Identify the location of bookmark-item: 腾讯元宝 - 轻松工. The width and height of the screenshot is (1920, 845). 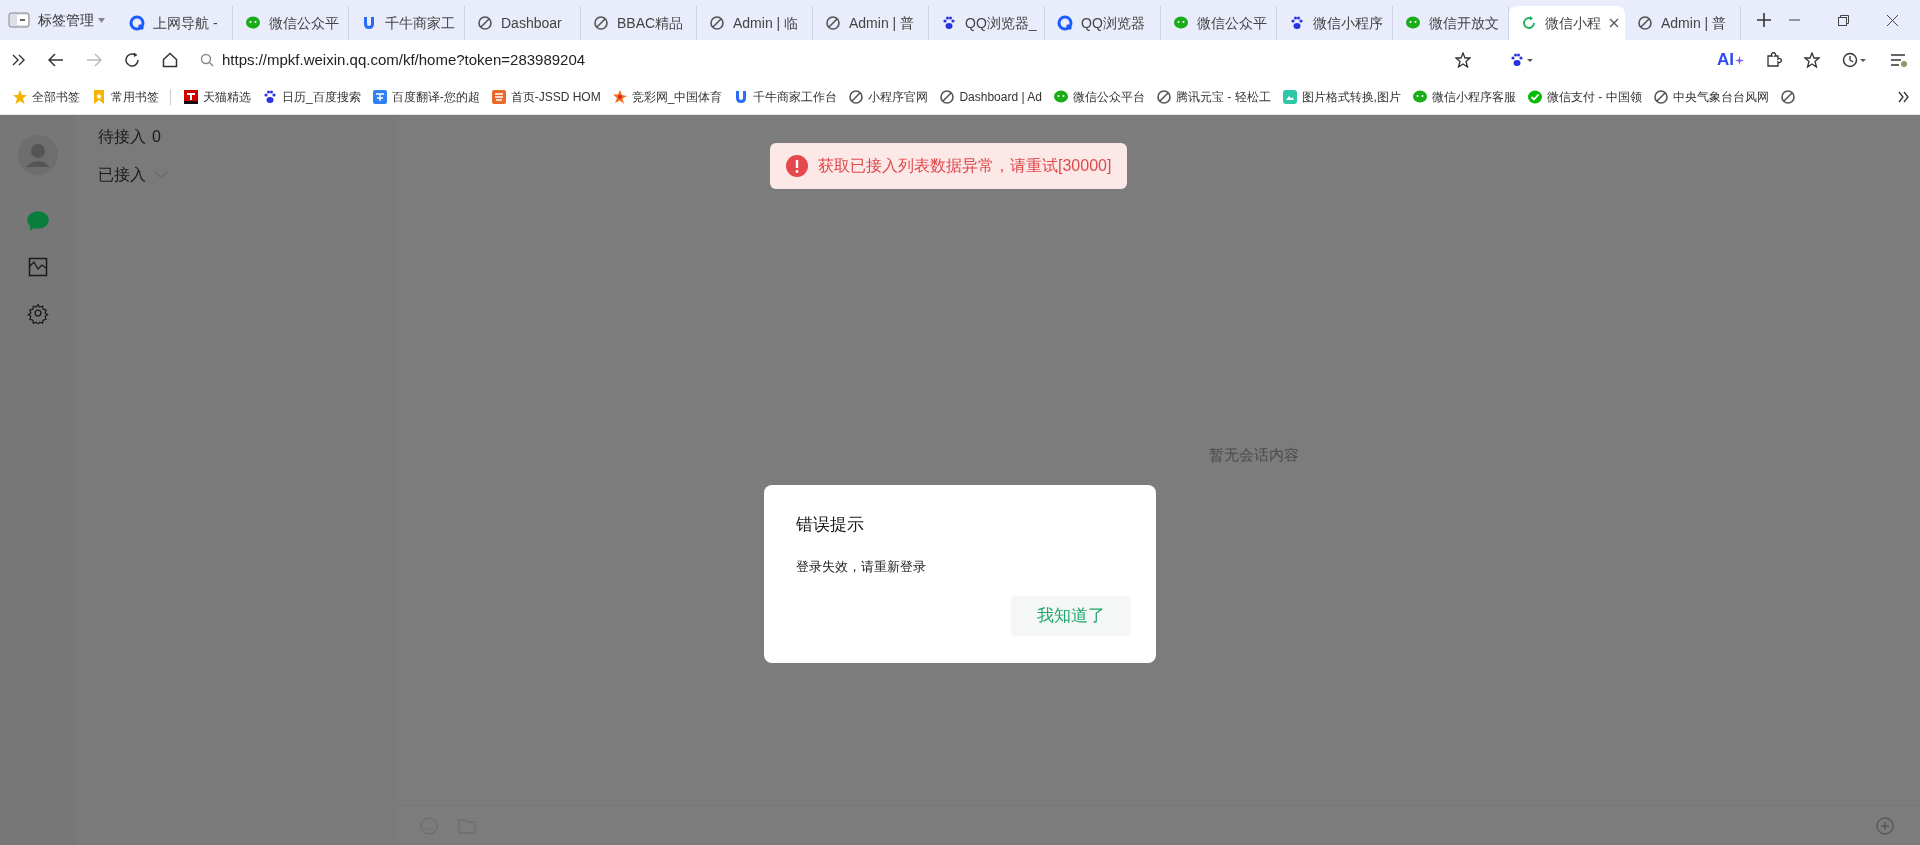
(1213, 97).